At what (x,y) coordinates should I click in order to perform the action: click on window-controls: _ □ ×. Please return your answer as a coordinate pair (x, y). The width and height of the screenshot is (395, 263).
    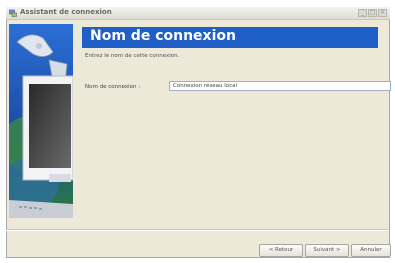
    Looking at the image, I should click on (372, 13).